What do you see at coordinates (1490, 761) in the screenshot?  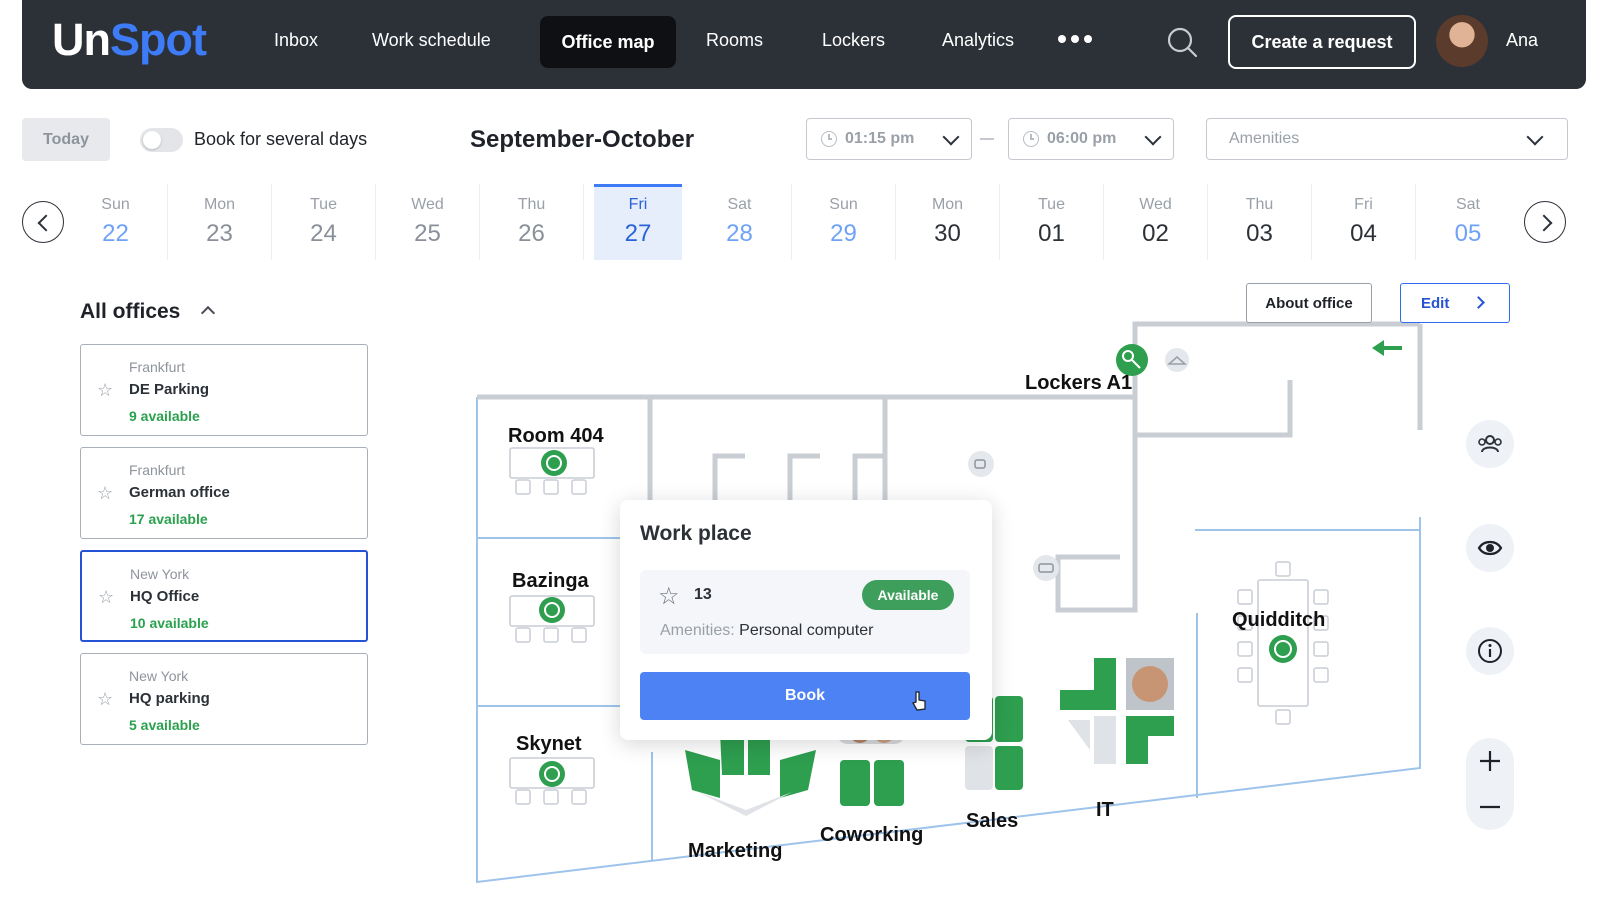 I see `plus-icon` at bounding box center [1490, 761].